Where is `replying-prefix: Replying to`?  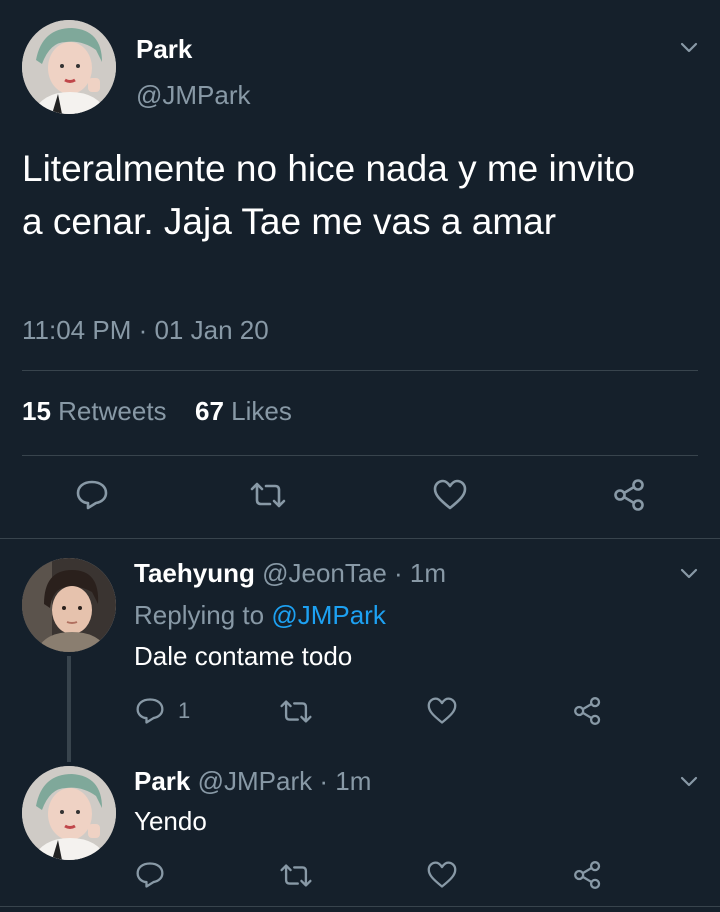 replying-prefix: Replying to is located at coordinates (199, 615).